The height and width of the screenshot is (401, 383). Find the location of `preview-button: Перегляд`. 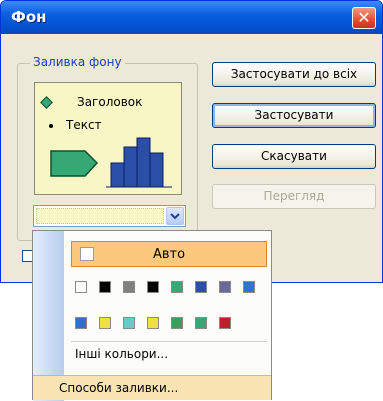

preview-button: Перегляд is located at coordinates (294, 196).